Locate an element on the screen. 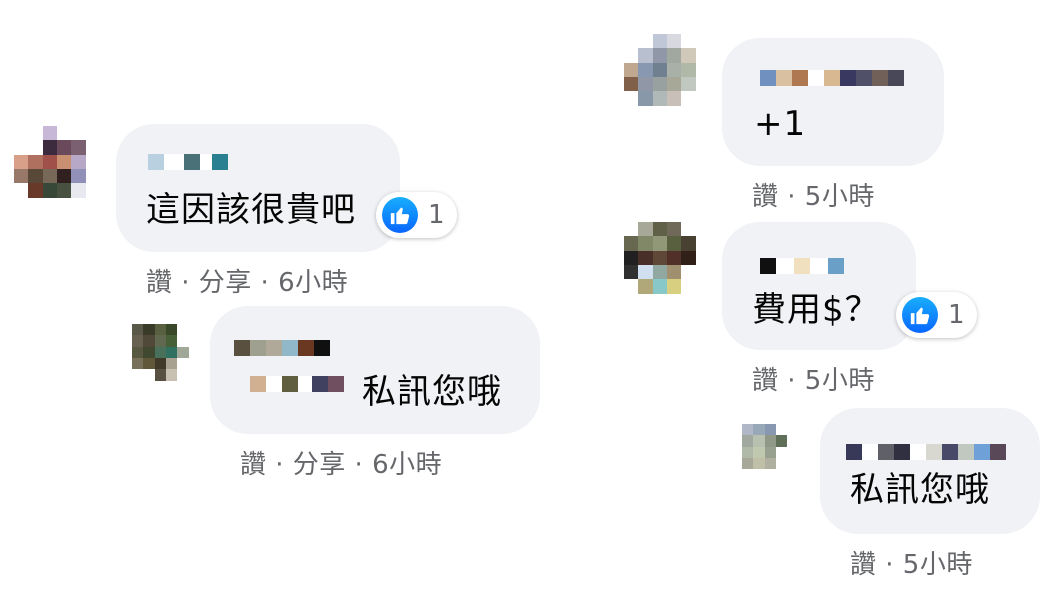 Image resolution: width=1060 pixels, height=596 pixels. comment-text: 這因該很貴吧 is located at coordinates (251, 210).